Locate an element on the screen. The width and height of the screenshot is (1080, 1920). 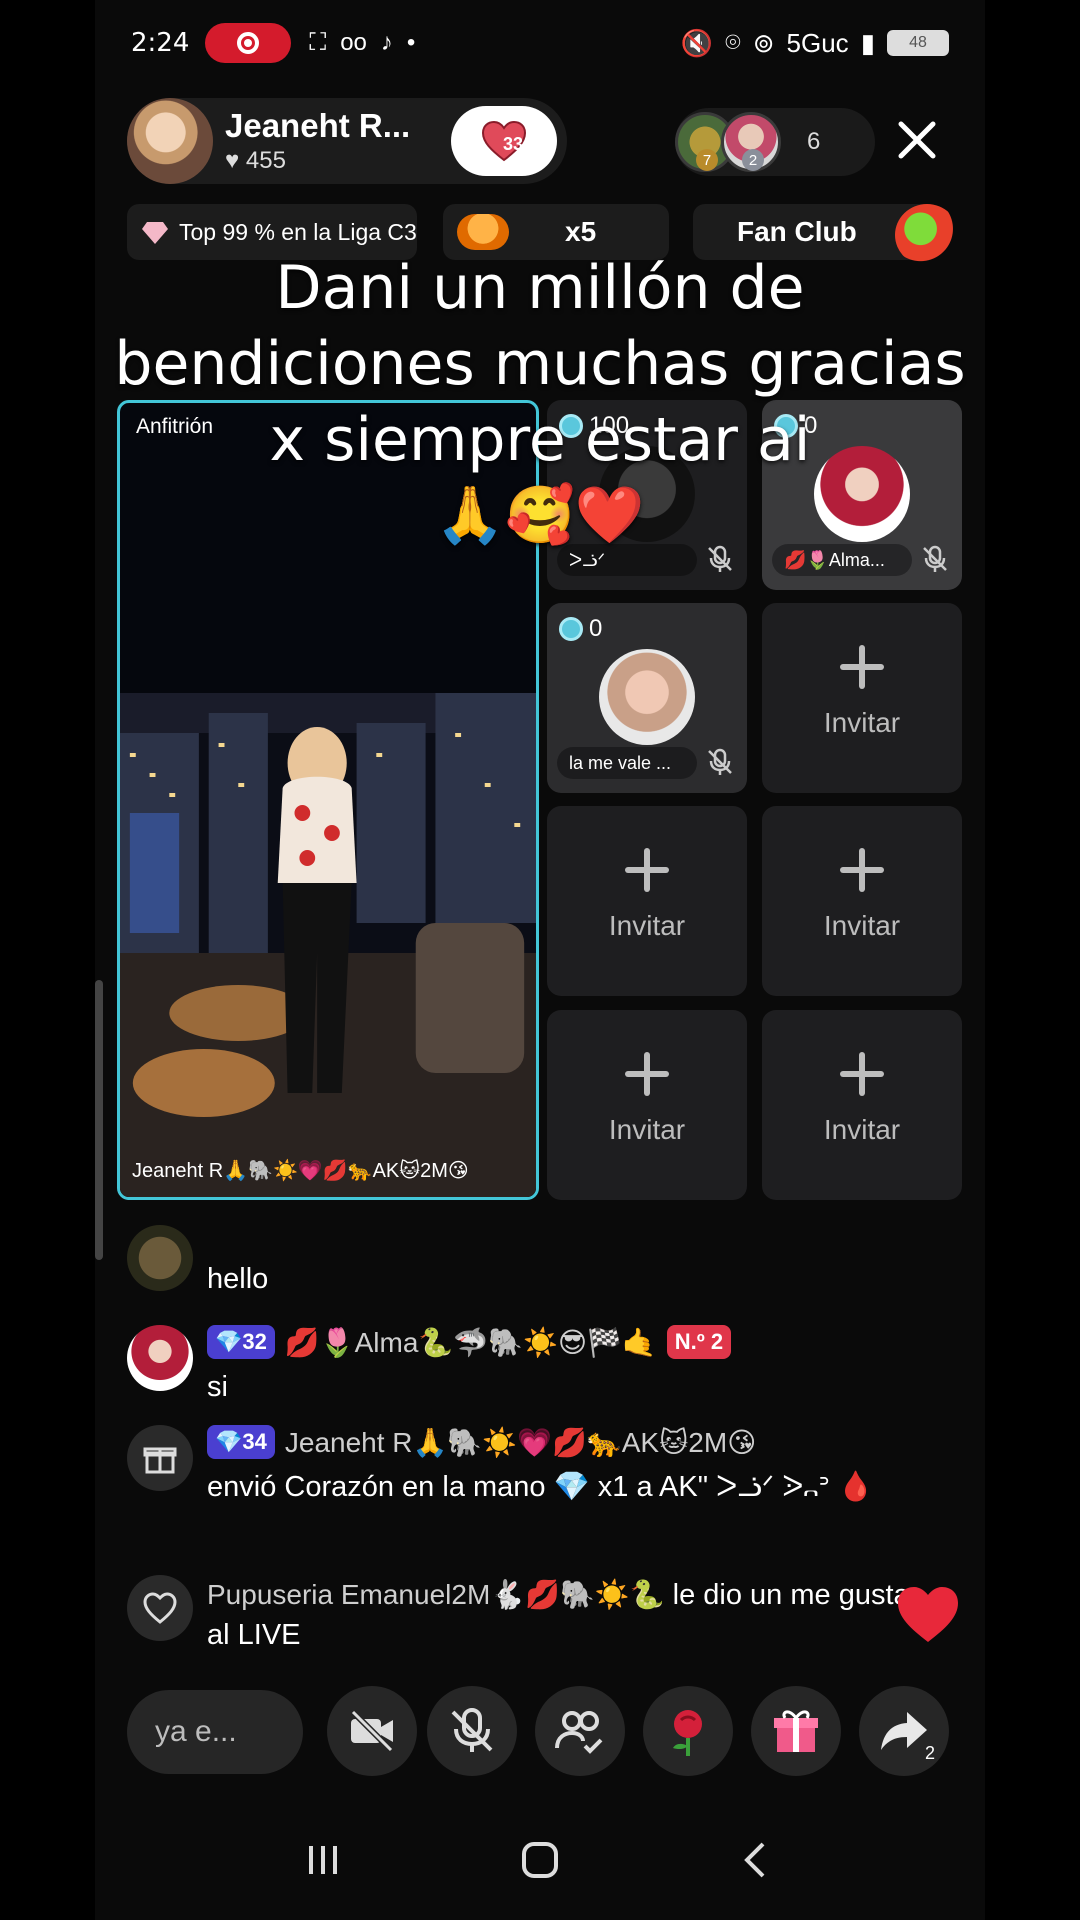
voicemail-icon: oo is located at coordinates (353, 42).